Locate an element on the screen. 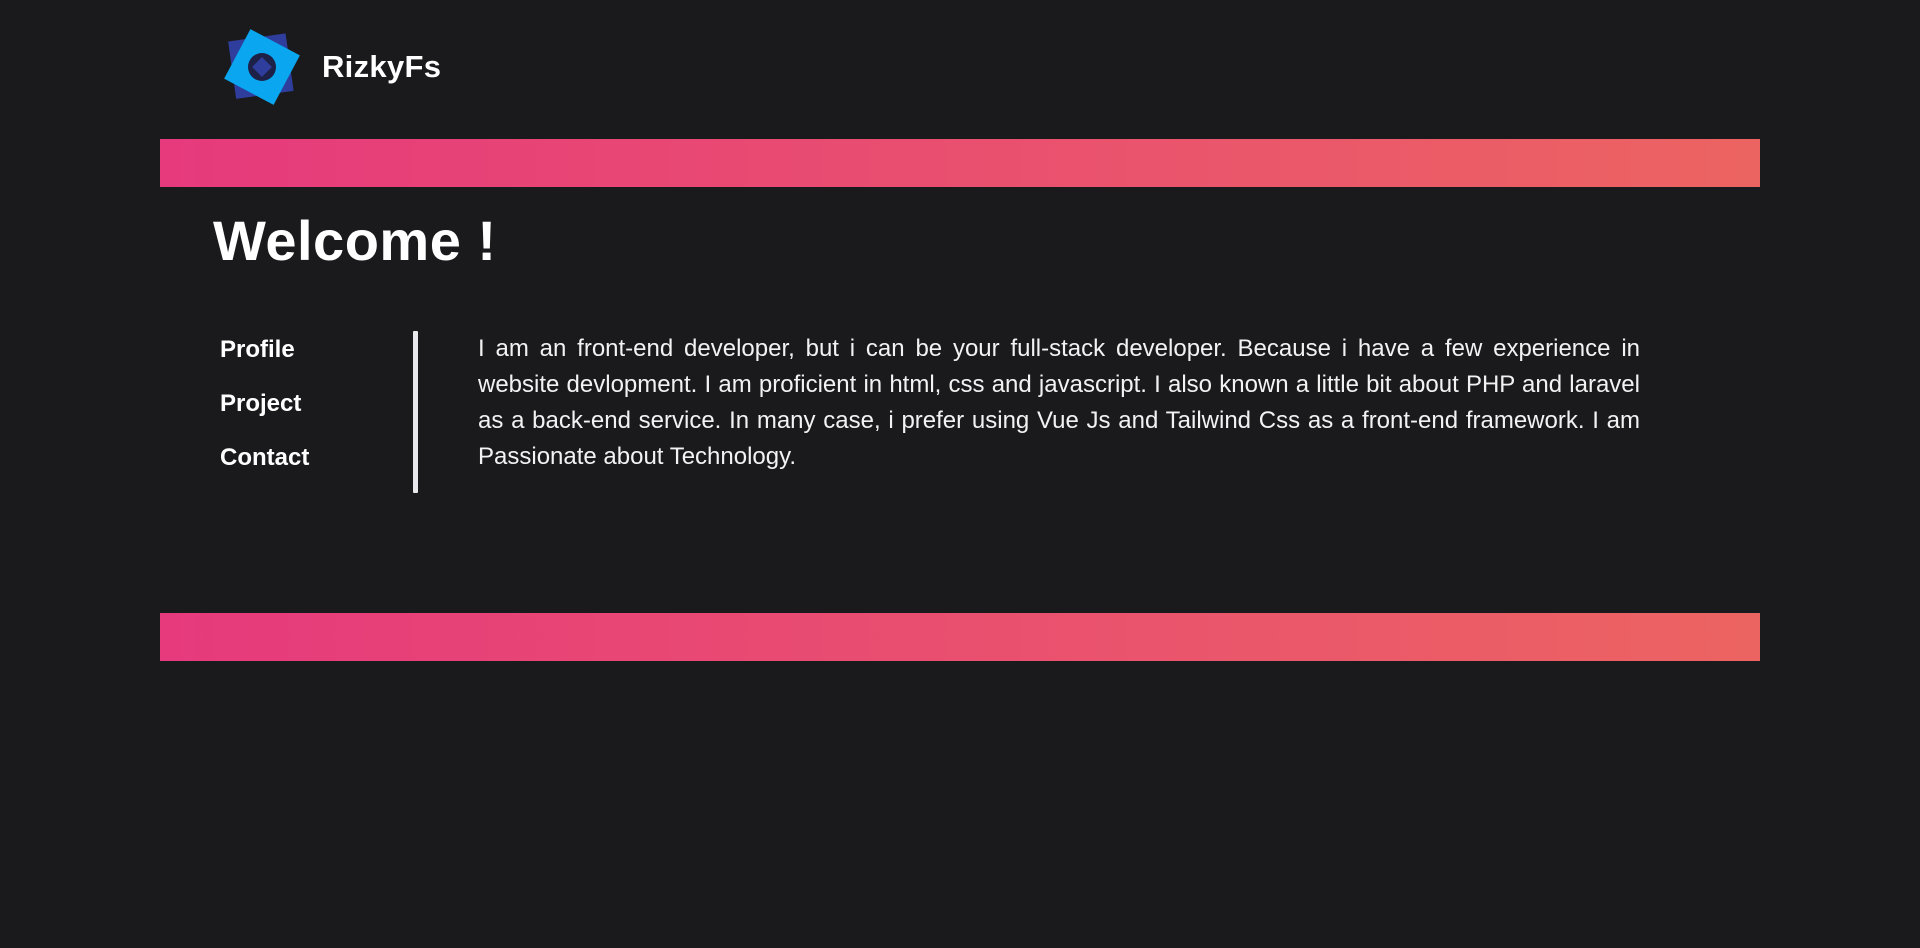 The image size is (1920, 948). nav-item-contact: Contact is located at coordinates (315, 467).